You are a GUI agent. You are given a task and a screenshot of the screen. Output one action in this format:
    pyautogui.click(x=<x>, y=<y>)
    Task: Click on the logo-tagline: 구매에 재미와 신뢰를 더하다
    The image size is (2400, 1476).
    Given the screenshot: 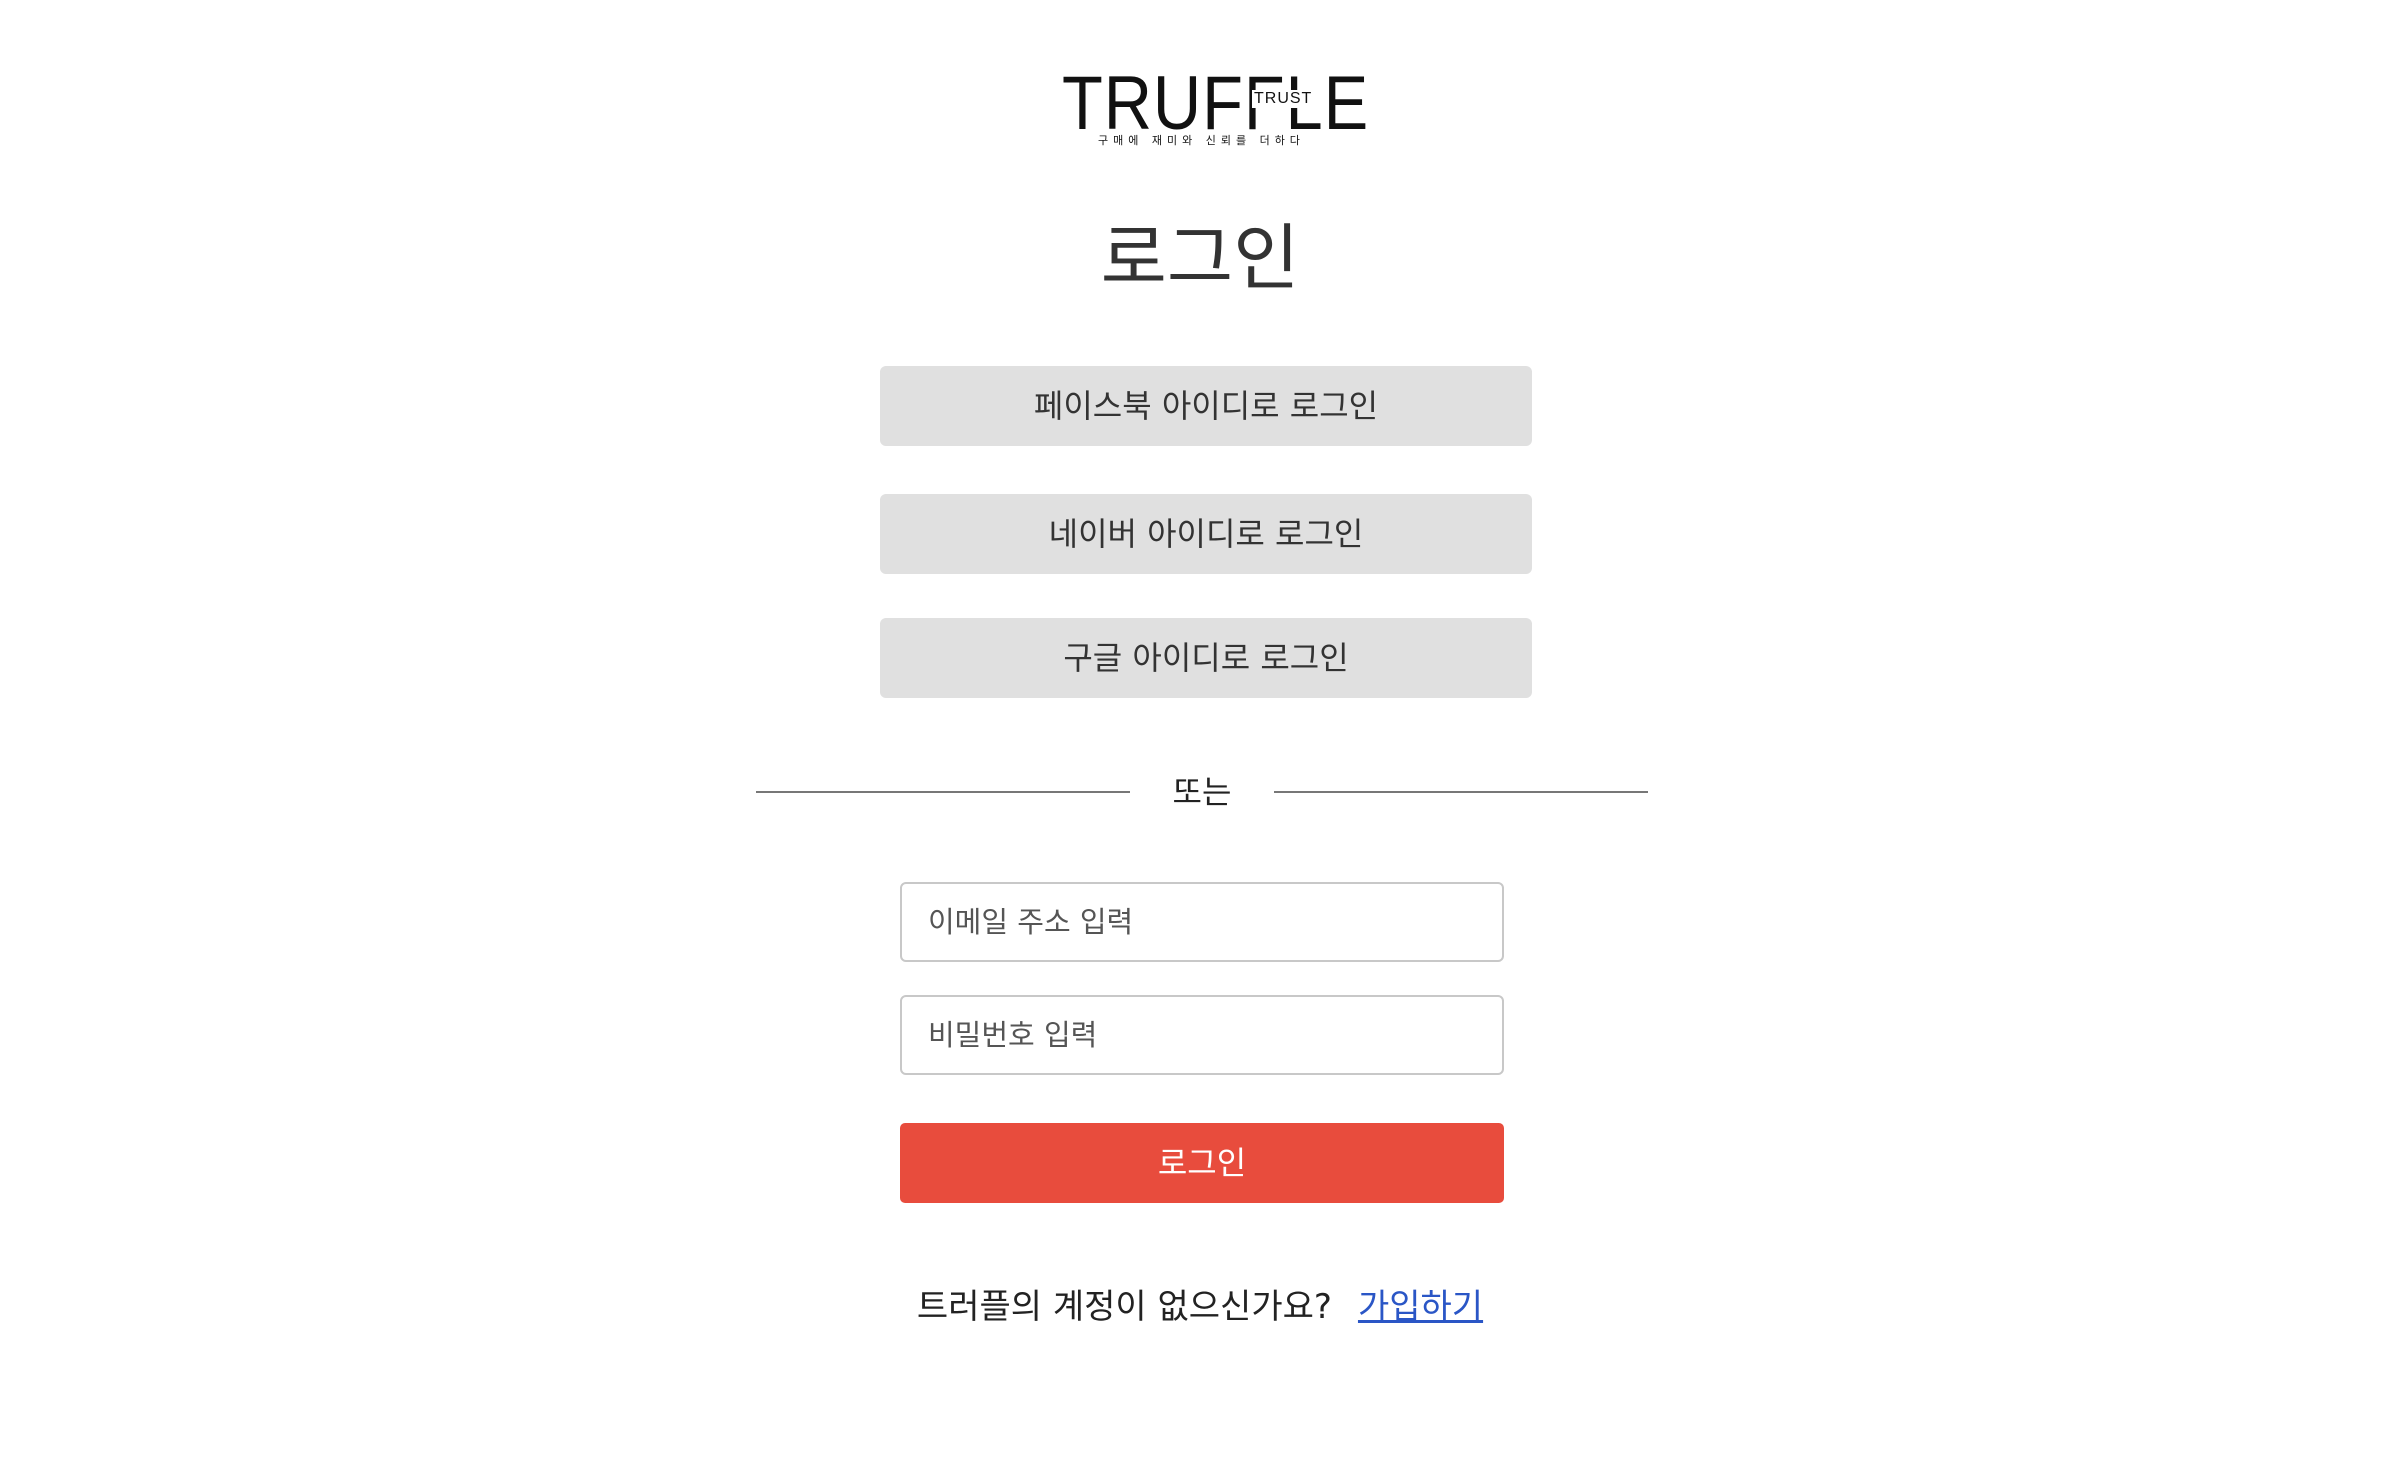 What is the action you would take?
    pyautogui.click(x=1201, y=140)
    